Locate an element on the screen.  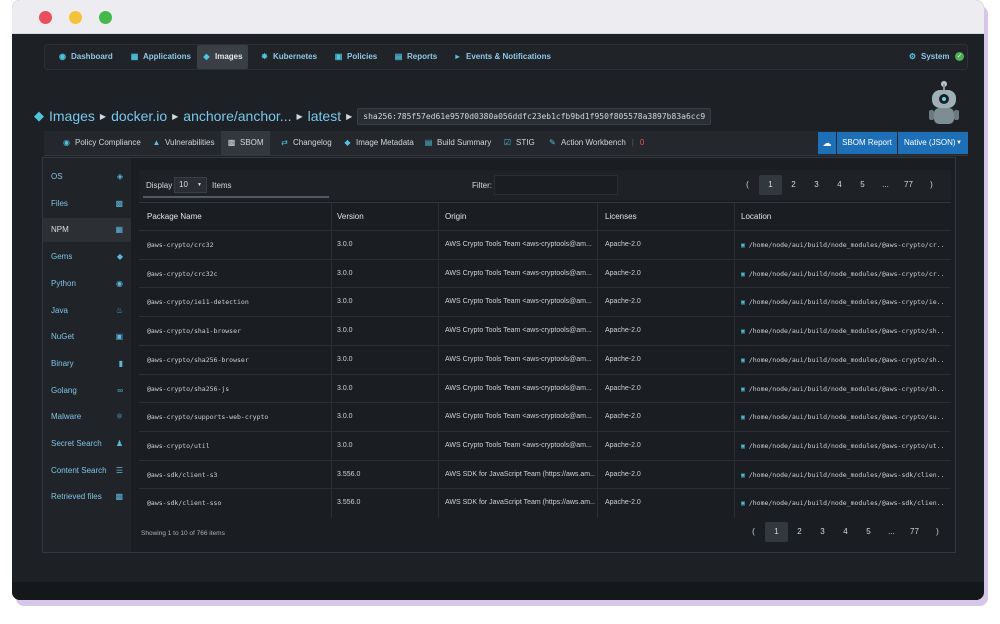
tab-action-workbench: ✎ Action Workbench | 0 is located at coordinates (596, 143).